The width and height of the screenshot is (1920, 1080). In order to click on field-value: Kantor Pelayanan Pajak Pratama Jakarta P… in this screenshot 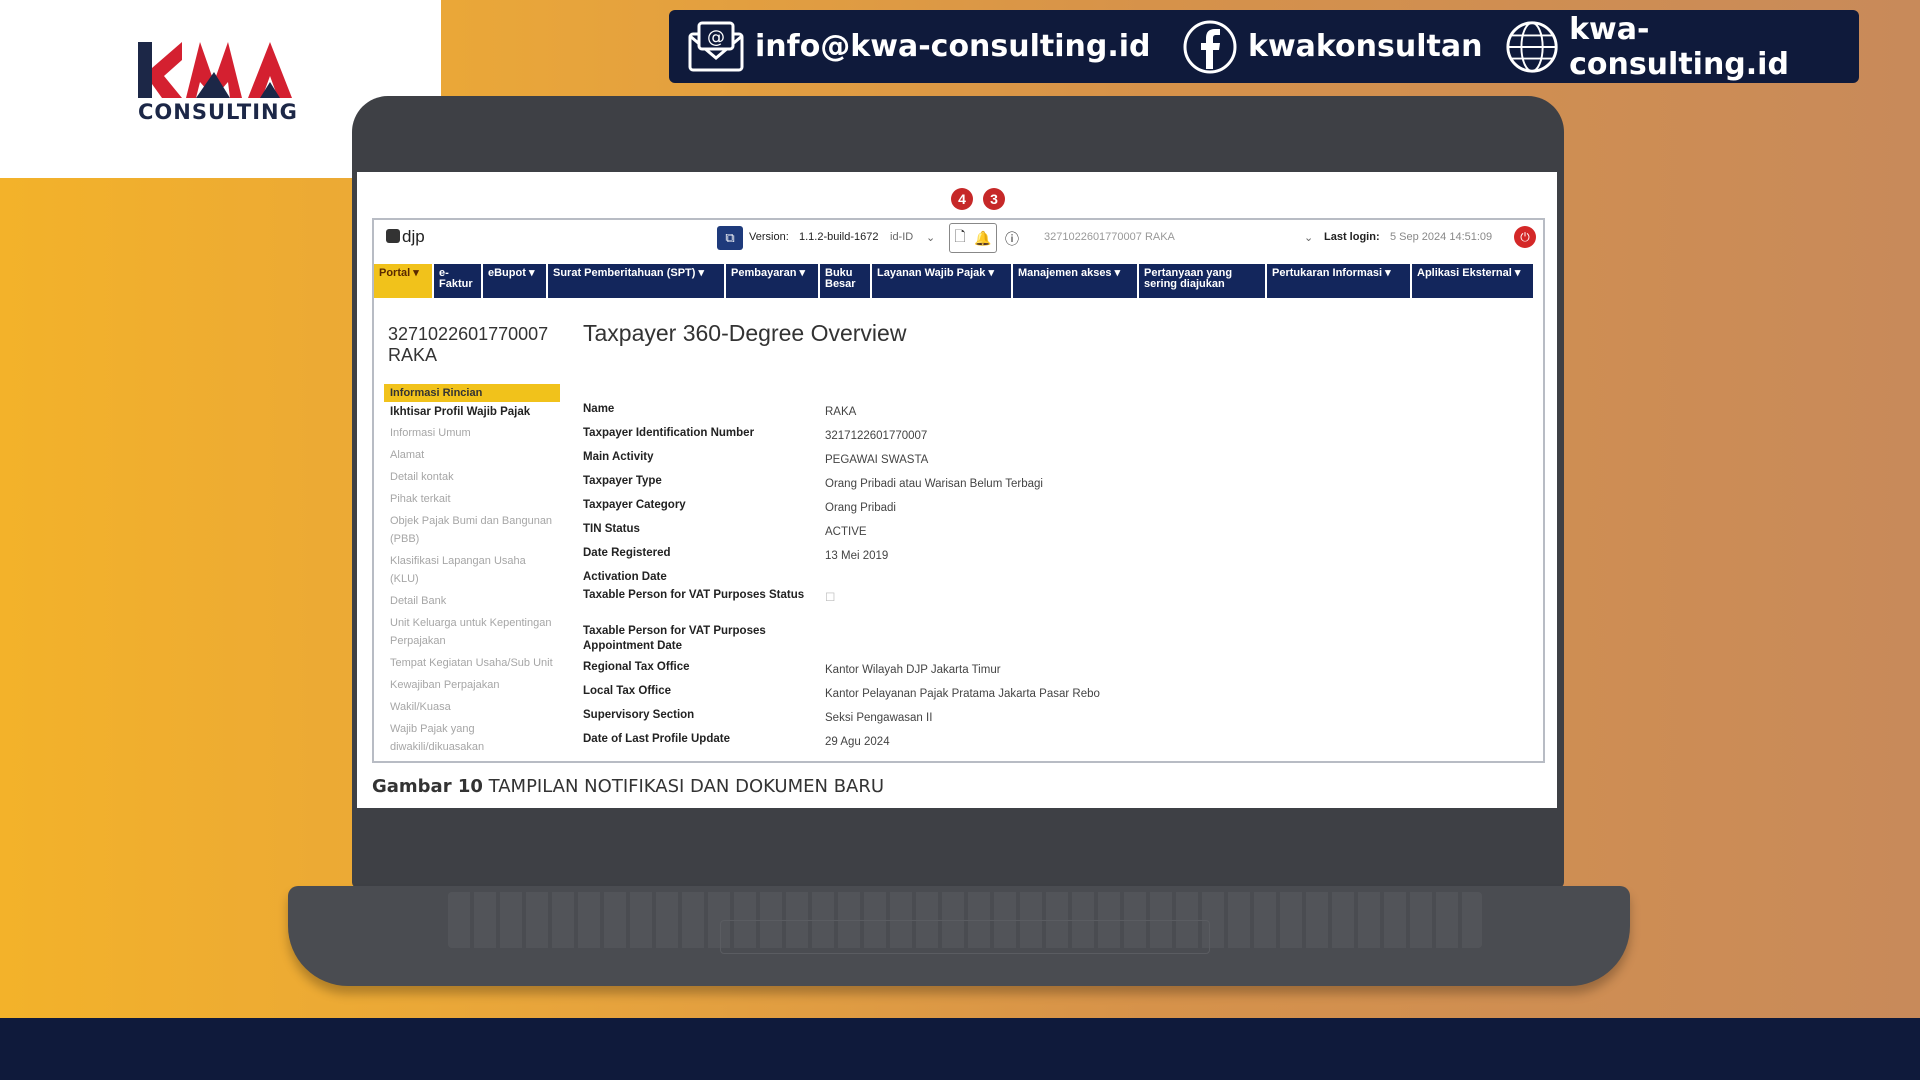, I will do `click(962, 694)`.